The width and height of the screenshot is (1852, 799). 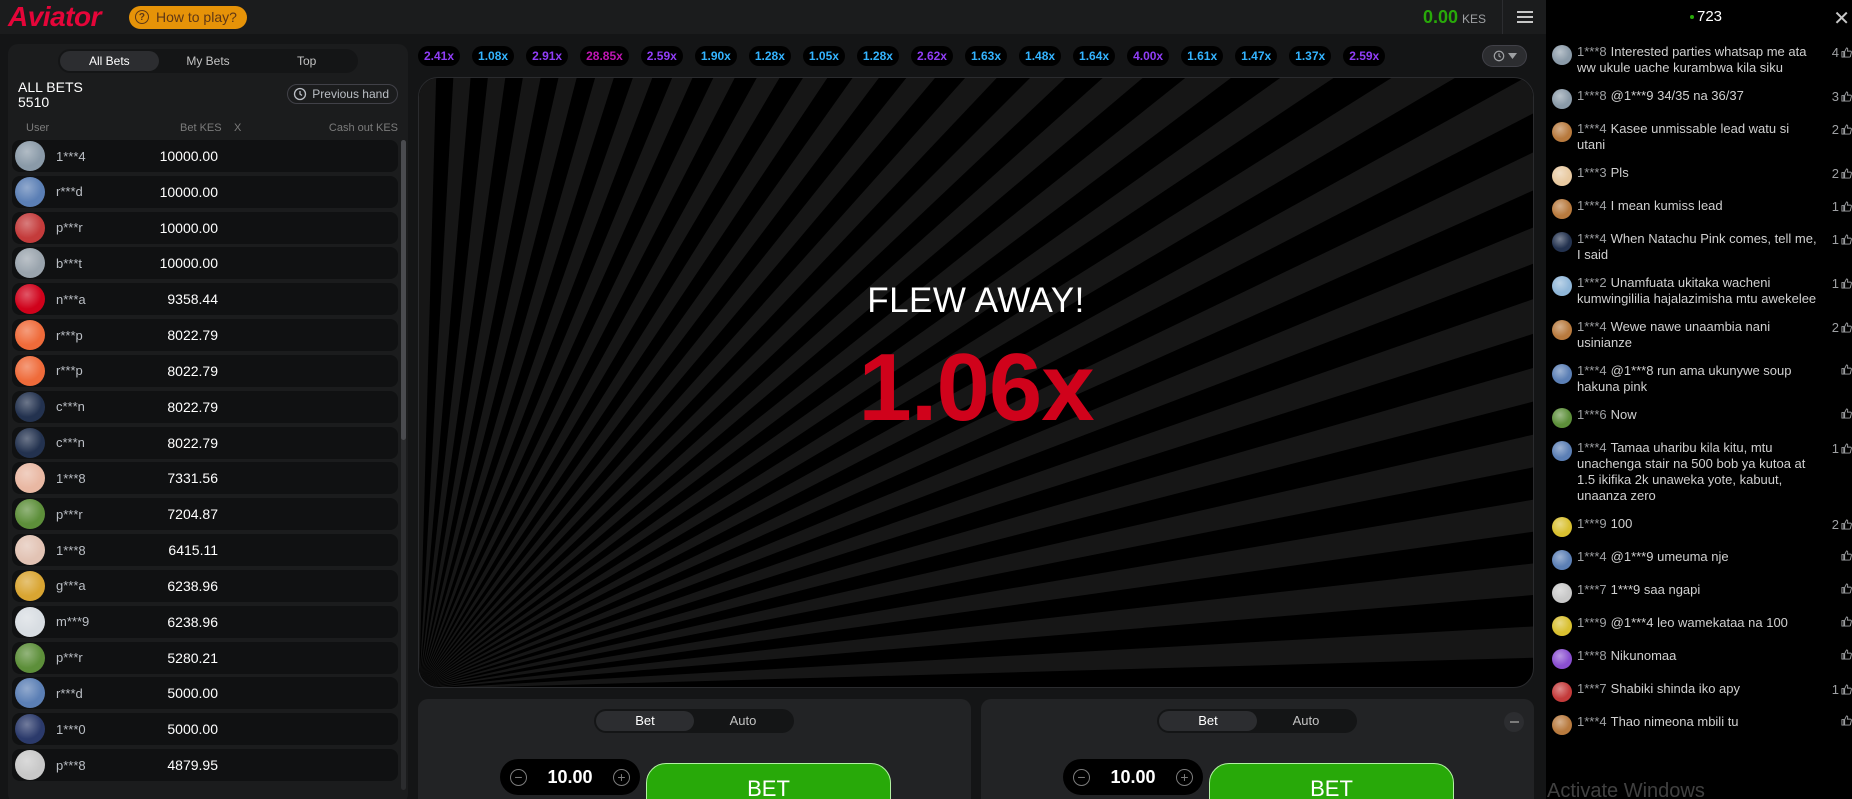 What do you see at coordinates (403, 465) in the screenshot?
I see `bets-scrollbar` at bounding box center [403, 465].